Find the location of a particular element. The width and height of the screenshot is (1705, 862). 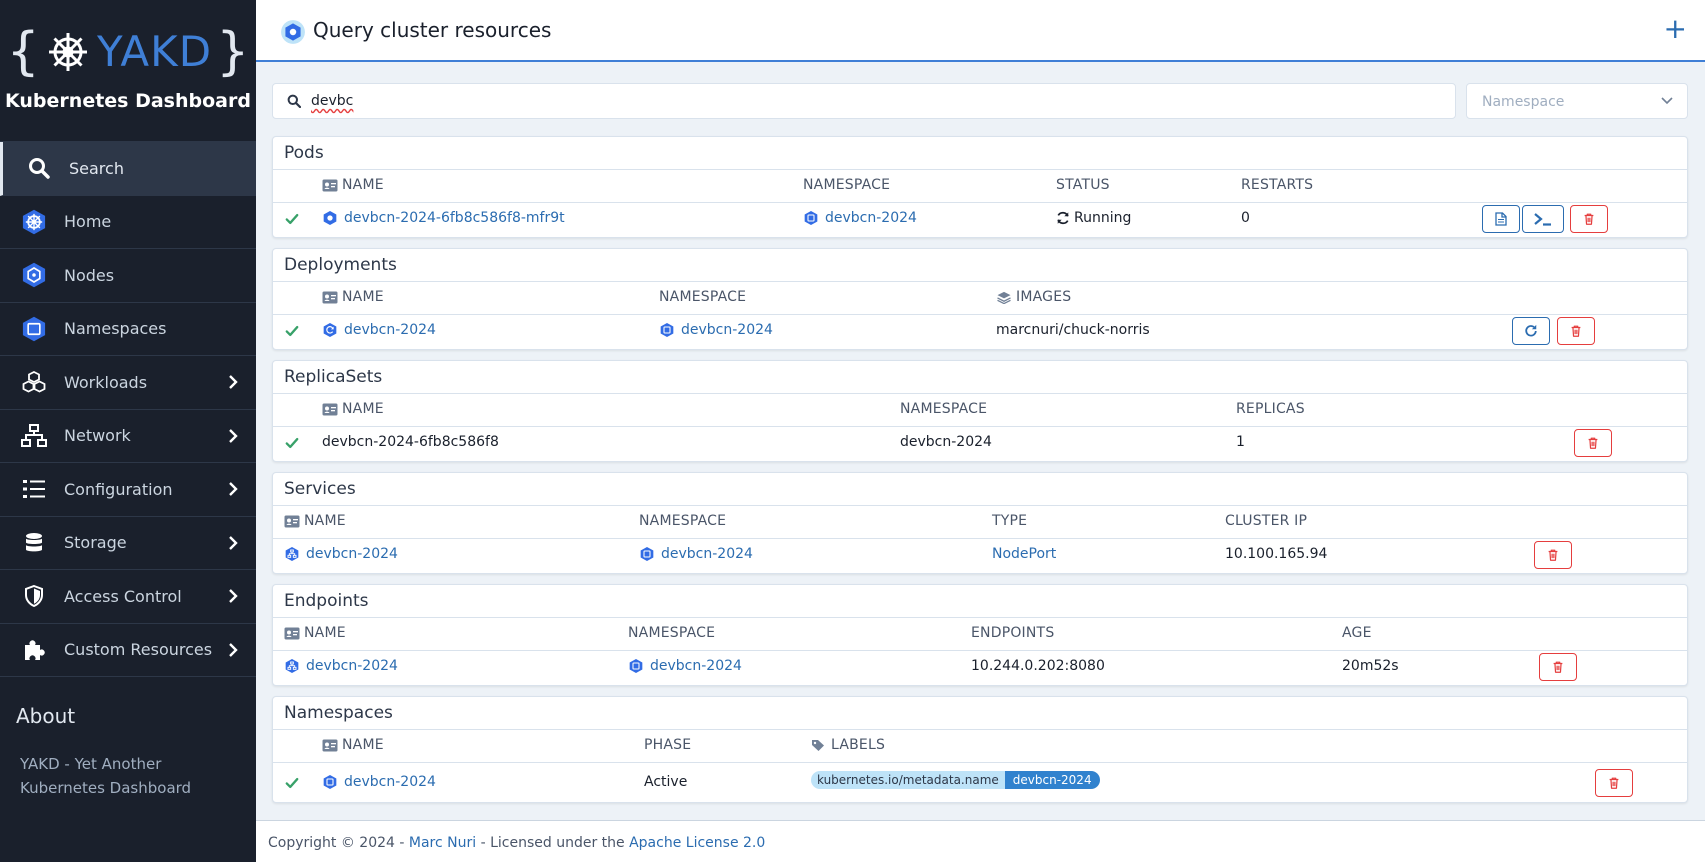

sidebar-item-workloads: Workloads is located at coordinates (128, 383).